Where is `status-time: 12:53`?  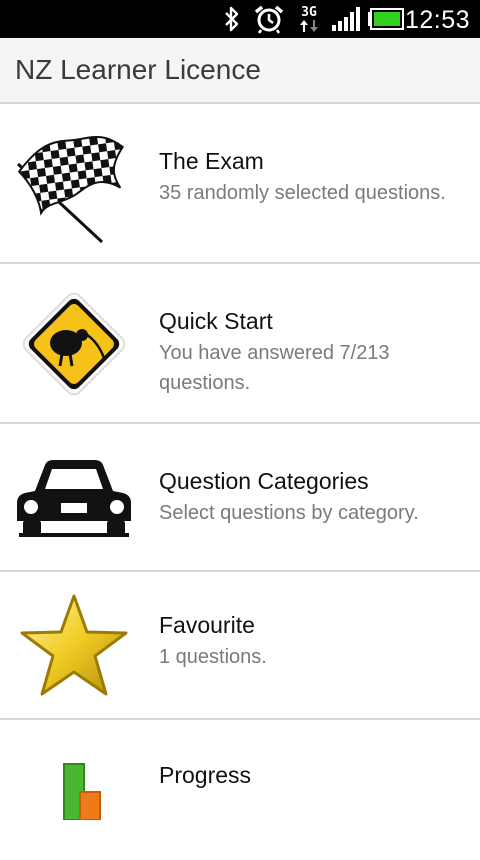 status-time: 12:53 is located at coordinates (437, 20).